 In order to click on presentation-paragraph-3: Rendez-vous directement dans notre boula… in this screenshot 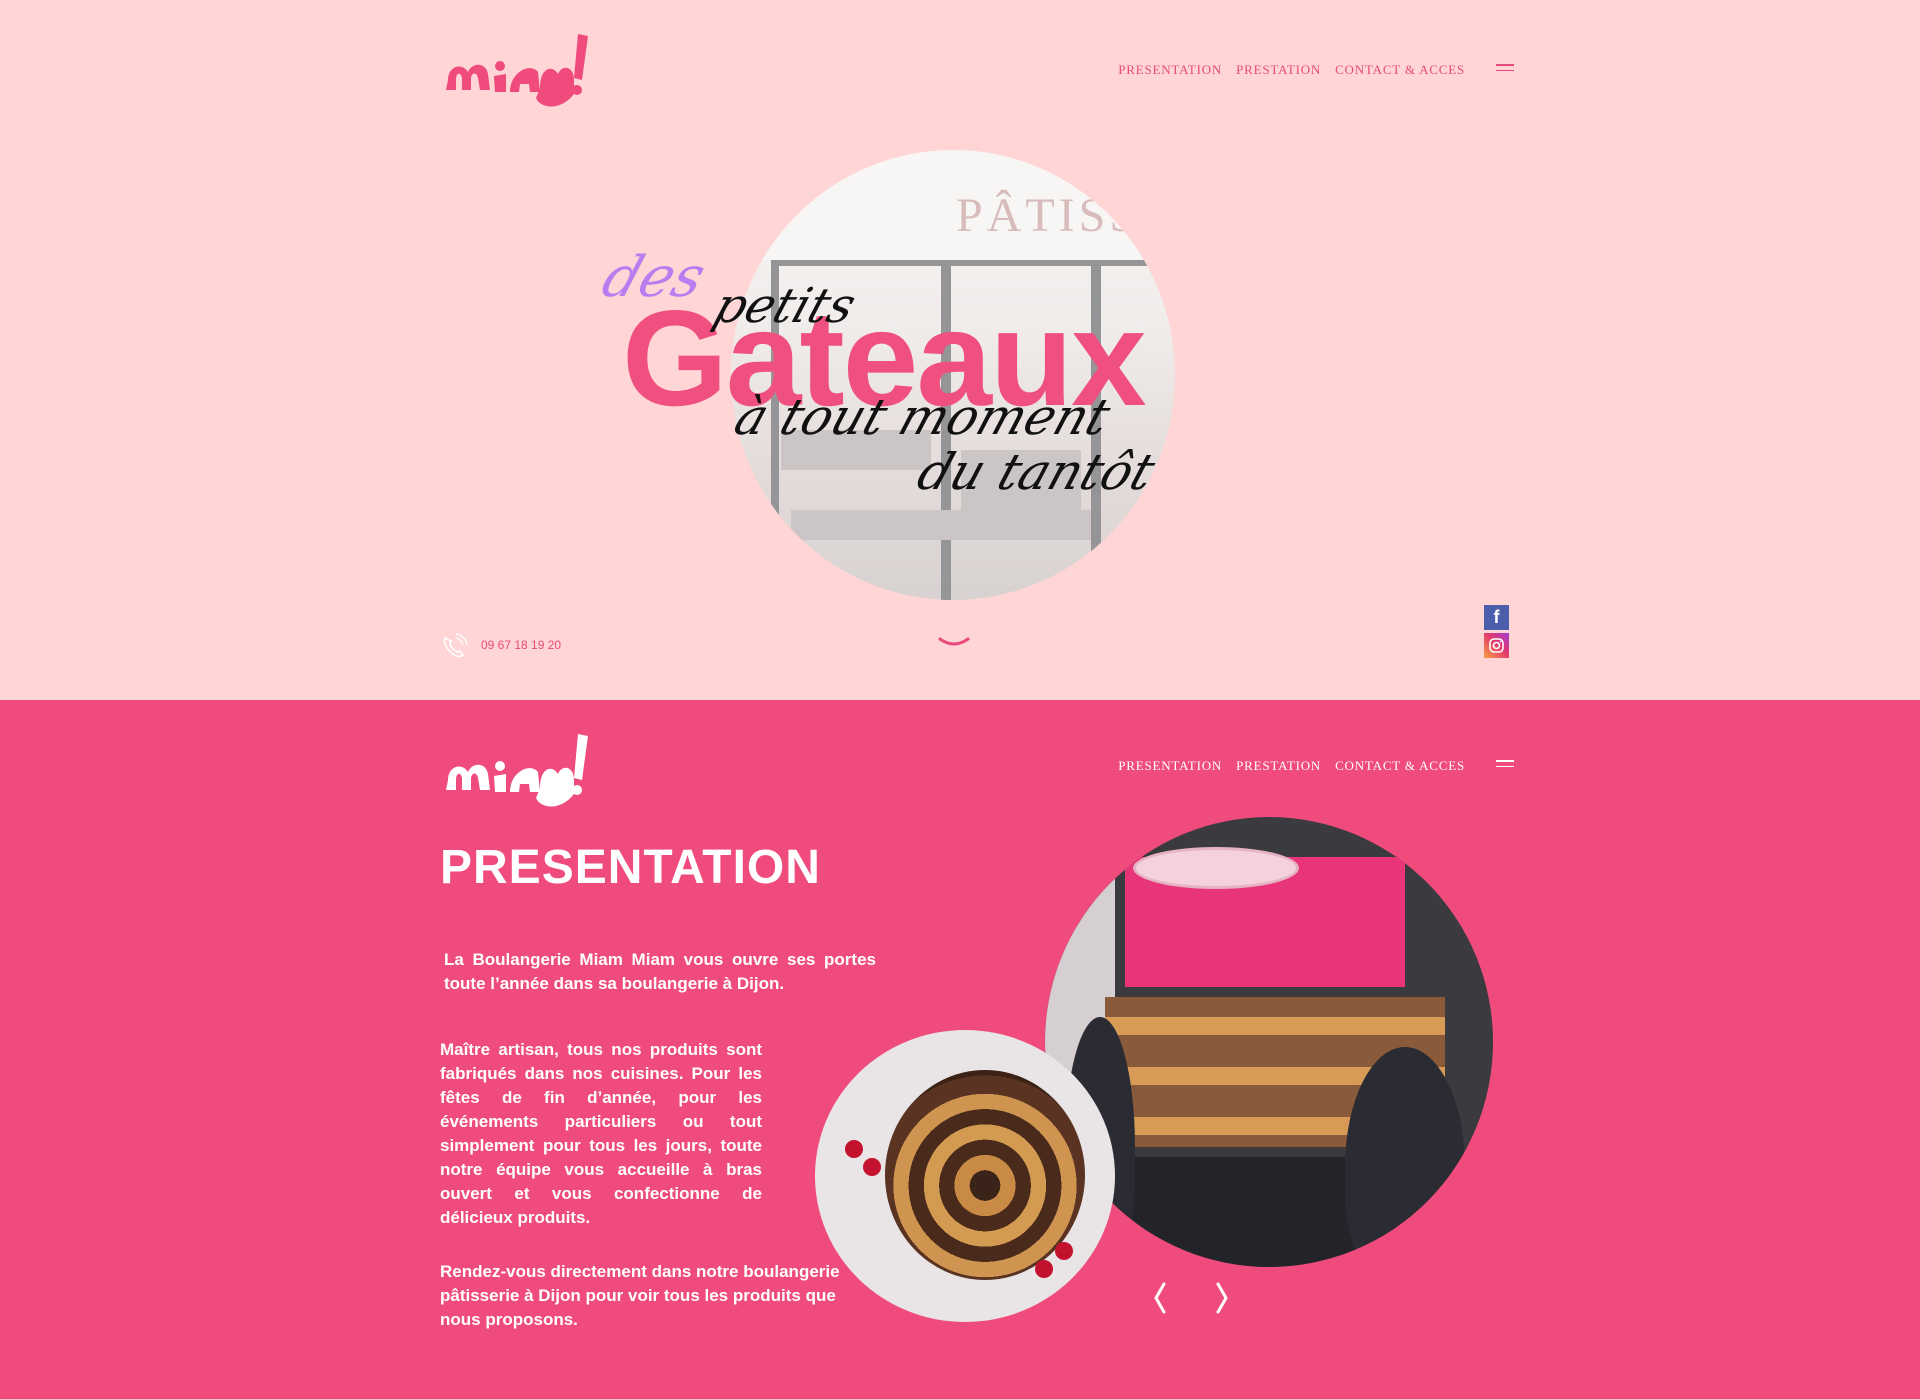, I will do `click(640, 1295)`.